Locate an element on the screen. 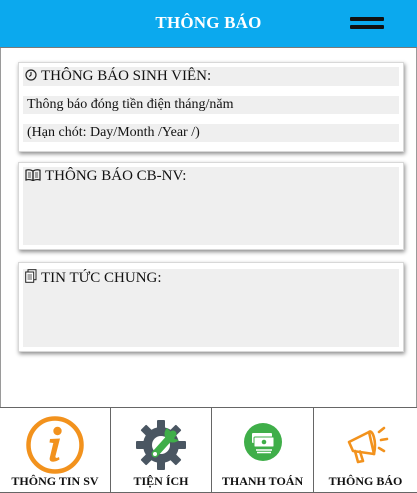 The image size is (417, 493). general-news-content is located at coordinates (211, 317).